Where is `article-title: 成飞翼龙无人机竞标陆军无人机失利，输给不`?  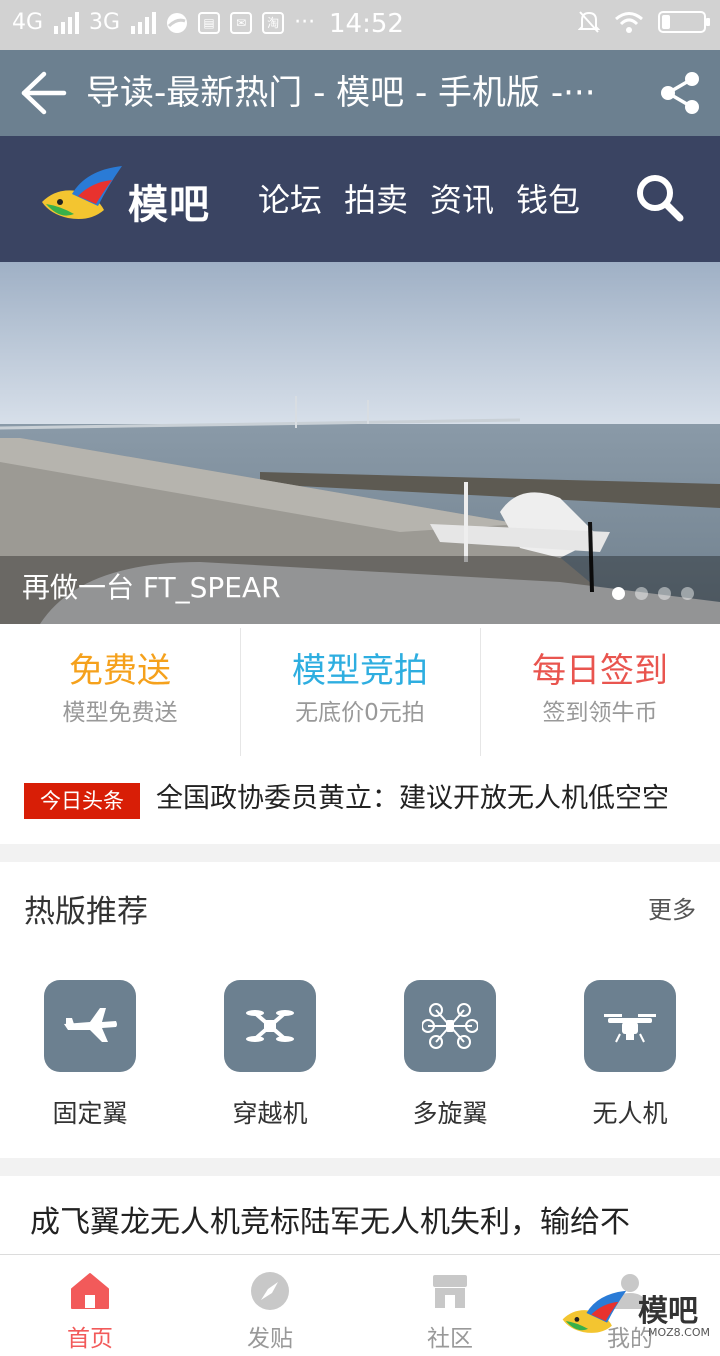
article-title: 成飞翼龙无人机竞标陆军无人机失利，输给不 is located at coordinates (360, 1223).